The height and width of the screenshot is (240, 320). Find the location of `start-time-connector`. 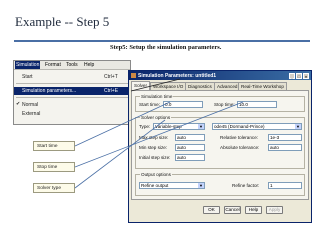

start-time-connector is located at coordinates (122, 124).